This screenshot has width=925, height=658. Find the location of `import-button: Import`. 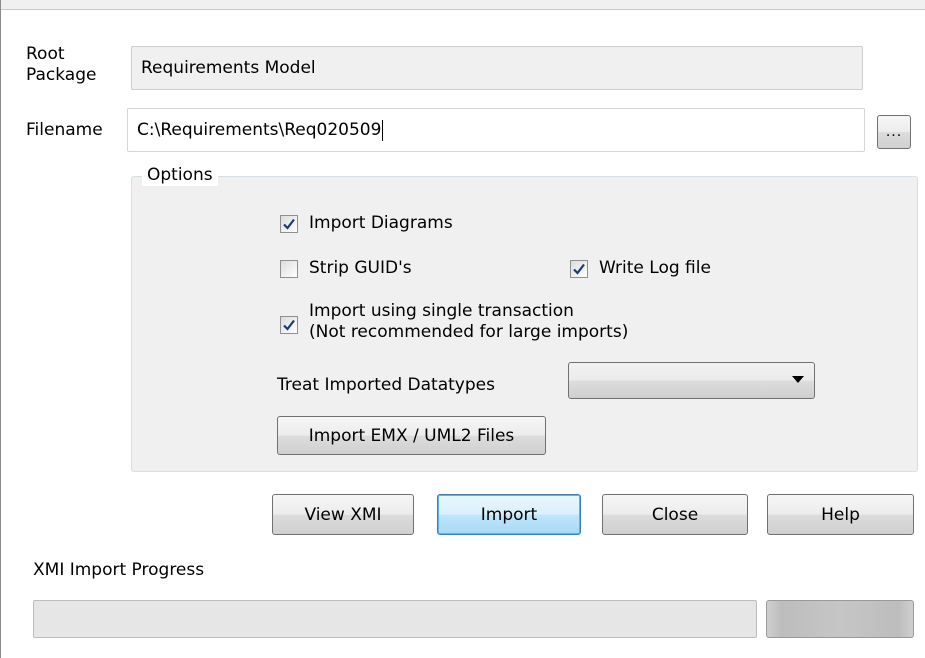

import-button: Import is located at coordinates (509, 514).